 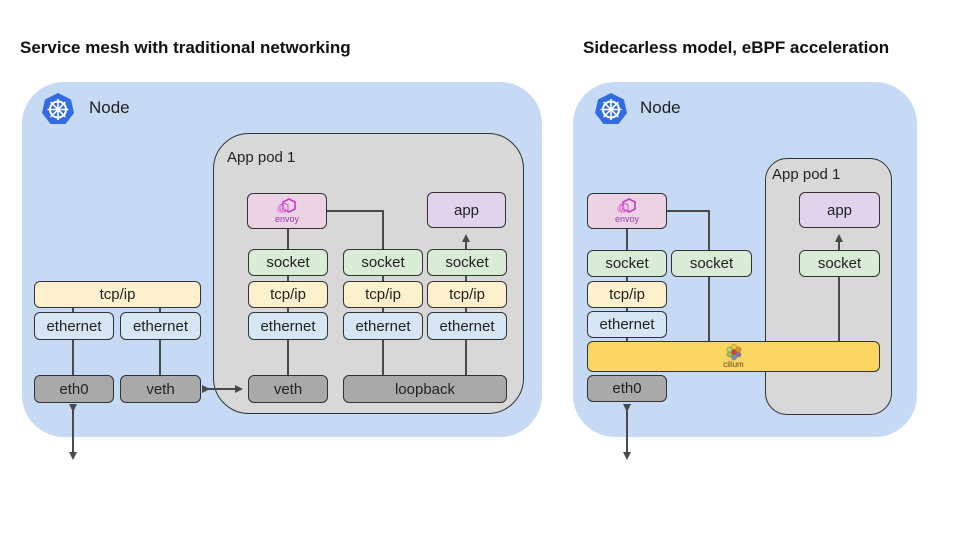 What do you see at coordinates (627, 263) in the screenshot?
I see `right-socket-envoy-down: socket` at bounding box center [627, 263].